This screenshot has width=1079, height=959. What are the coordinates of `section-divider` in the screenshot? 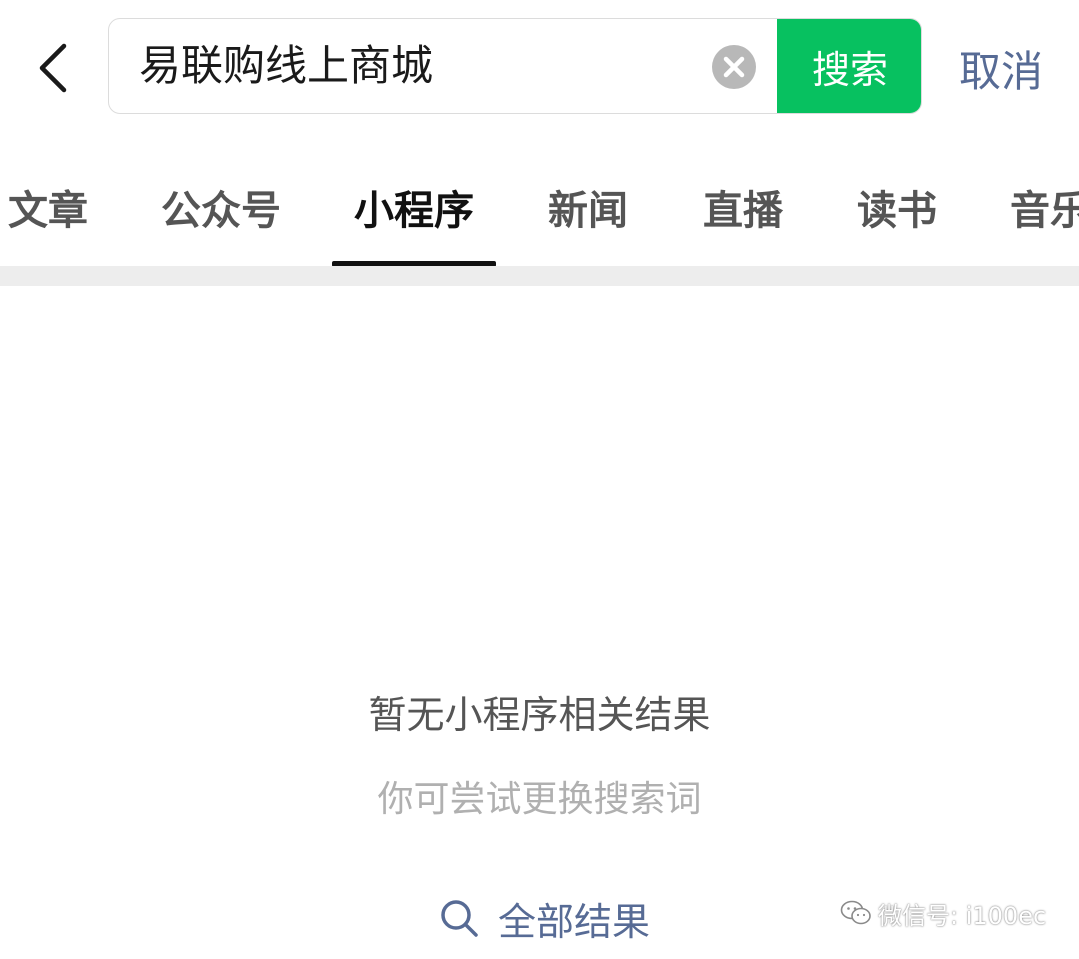 It's located at (539, 276).